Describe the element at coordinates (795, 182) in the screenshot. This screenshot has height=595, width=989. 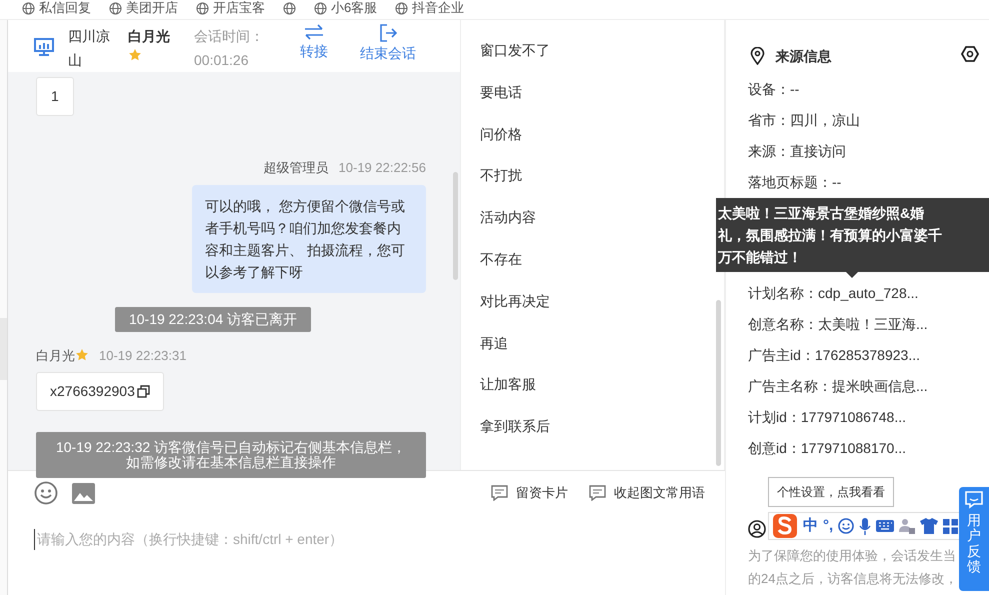
I see `info-row: 落地页标题：--` at that location.